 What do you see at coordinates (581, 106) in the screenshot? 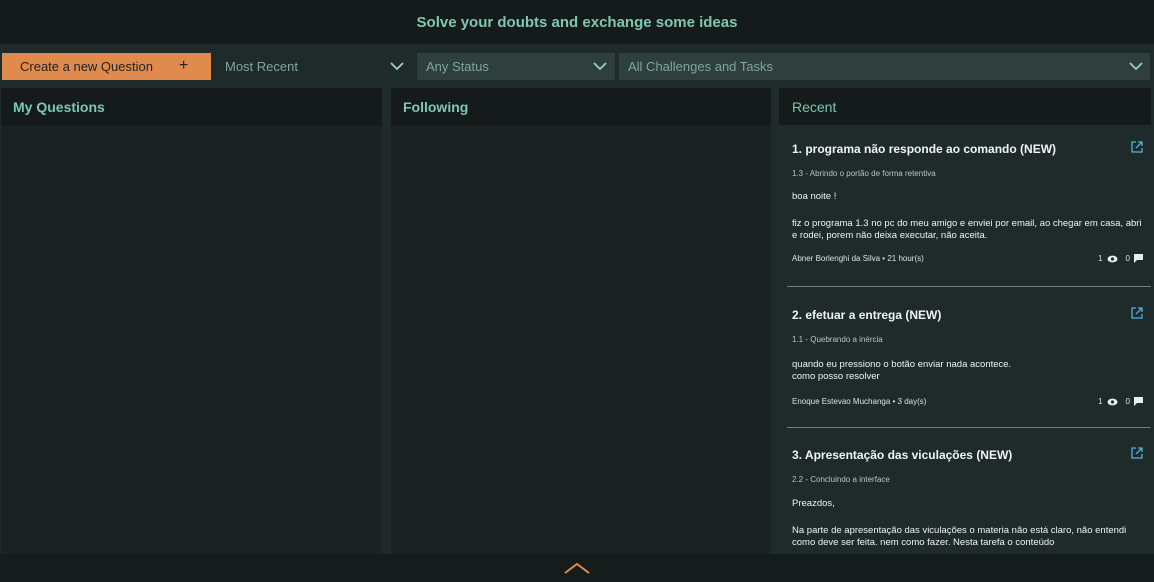
I see `following-heading: Following` at bounding box center [581, 106].